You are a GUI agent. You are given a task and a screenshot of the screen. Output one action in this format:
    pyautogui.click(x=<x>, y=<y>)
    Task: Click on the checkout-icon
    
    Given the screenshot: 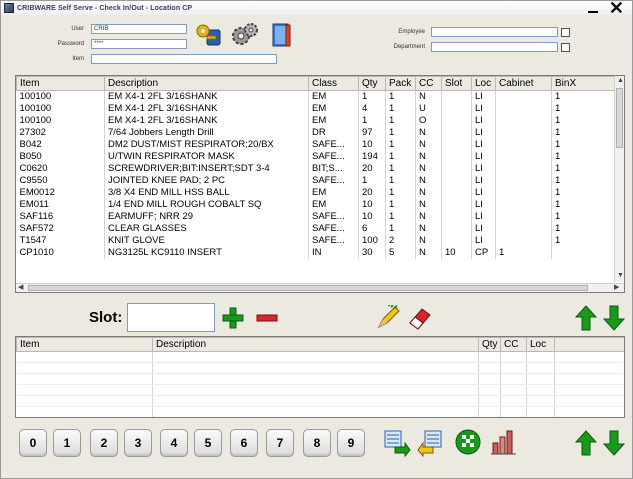 What is the action you would take?
    pyautogui.click(x=396, y=442)
    